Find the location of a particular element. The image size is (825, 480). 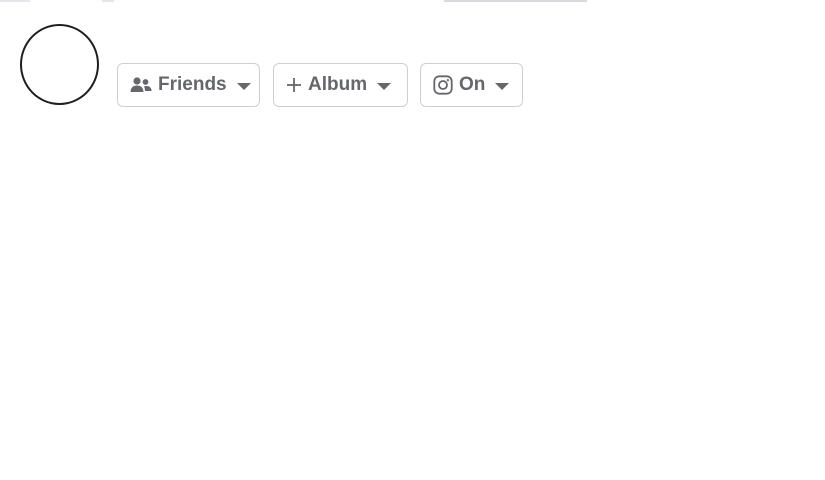

share-to-instagram-button: On is located at coordinates (471, 85).